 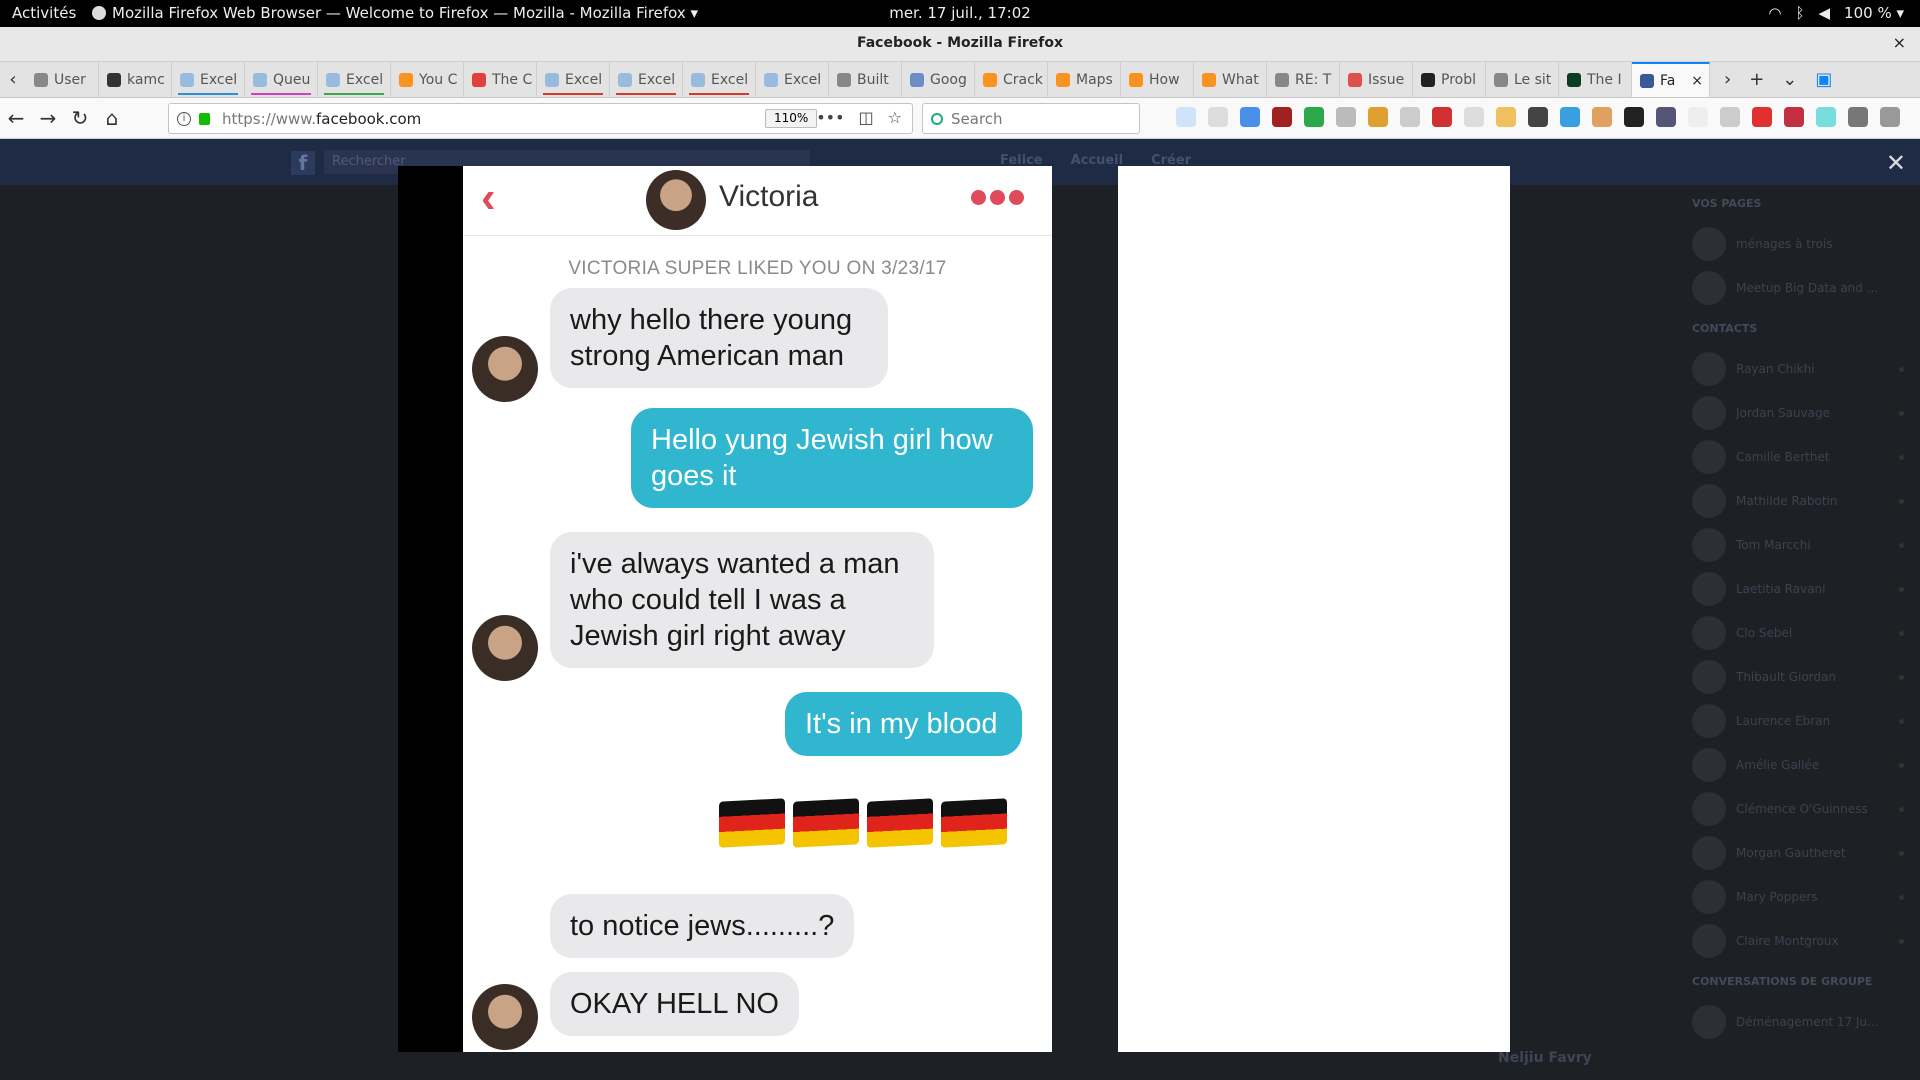 What do you see at coordinates (960, 13) in the screenshot?
I see `clock: mer. 17 juil., 17:02` at bounding box center [960, 13].